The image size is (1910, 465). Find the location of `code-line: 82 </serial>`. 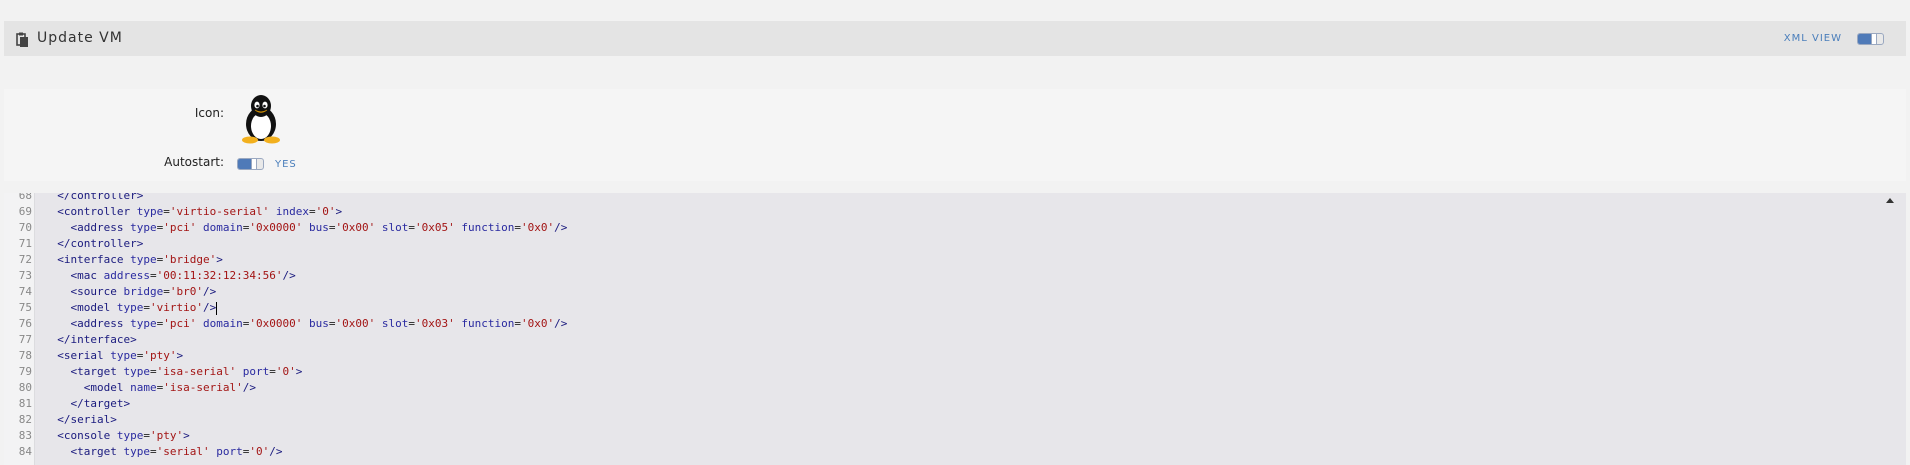

code-line: 82 </serial> is located at coordinates (955, 420).